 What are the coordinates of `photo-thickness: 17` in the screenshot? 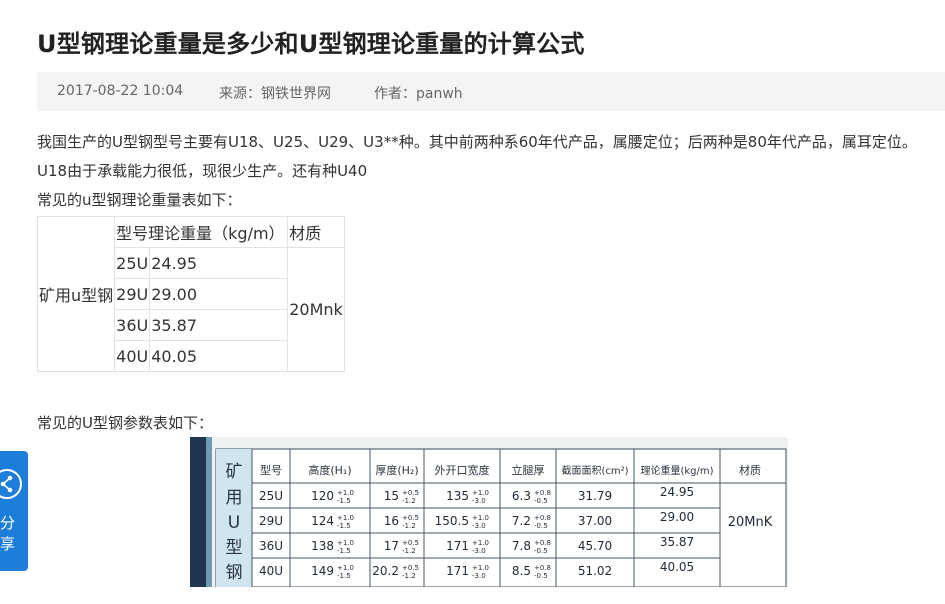 It's located at (391, 546).